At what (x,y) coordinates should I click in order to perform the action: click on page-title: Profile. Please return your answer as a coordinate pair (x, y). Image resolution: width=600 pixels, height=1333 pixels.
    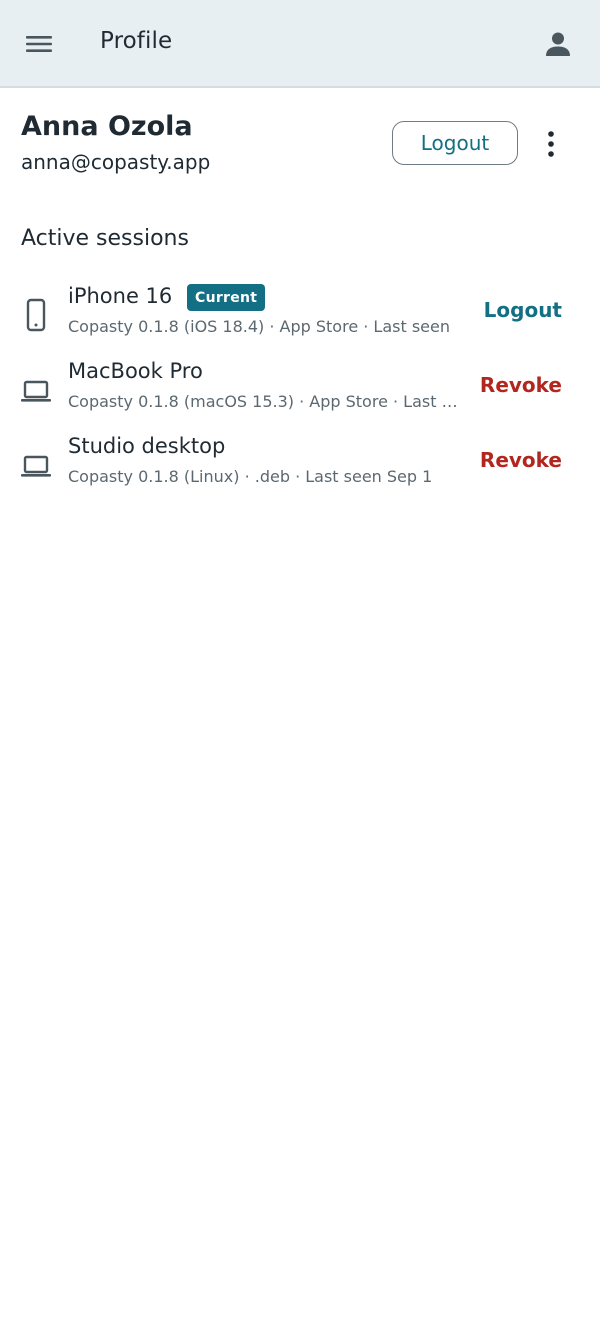
    Looking at the image, I should click on (136, 41).